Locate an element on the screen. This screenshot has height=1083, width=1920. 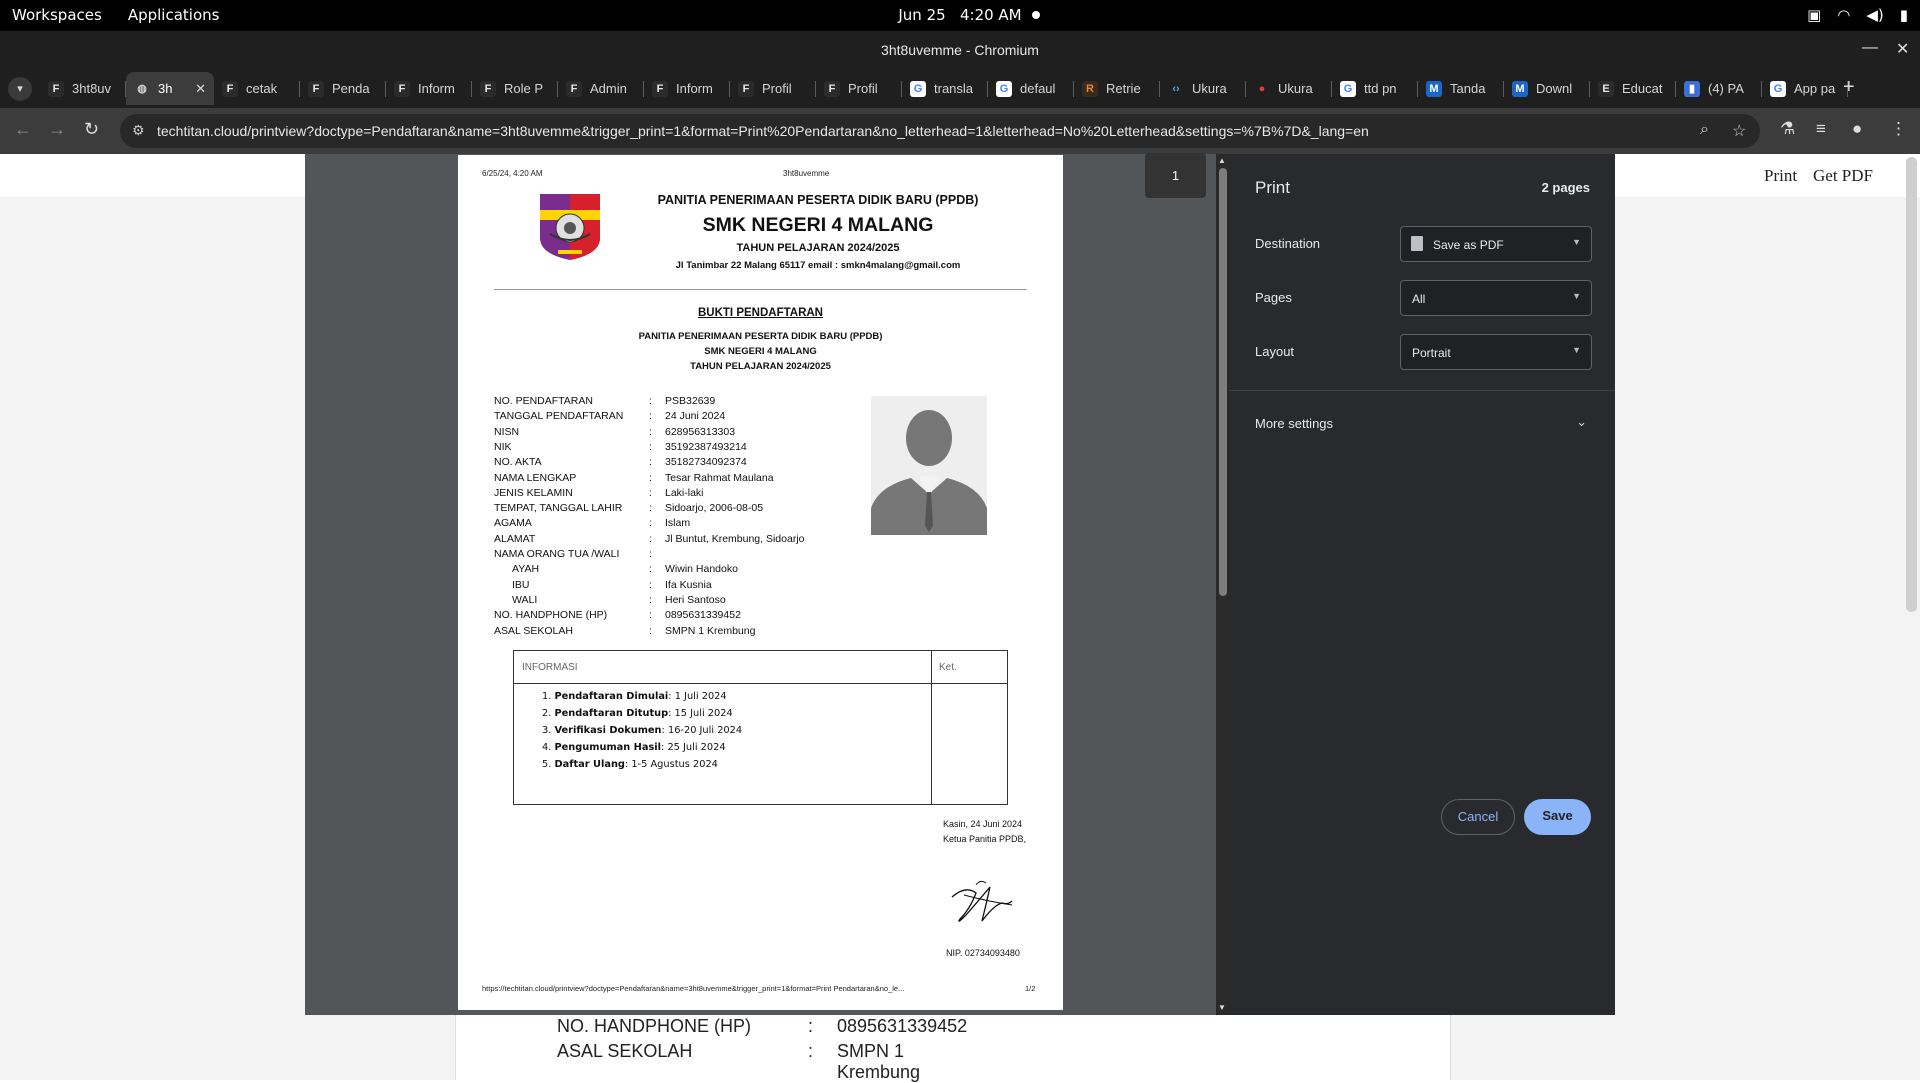
page-scrollbar is located at coordinates (1911, 384).